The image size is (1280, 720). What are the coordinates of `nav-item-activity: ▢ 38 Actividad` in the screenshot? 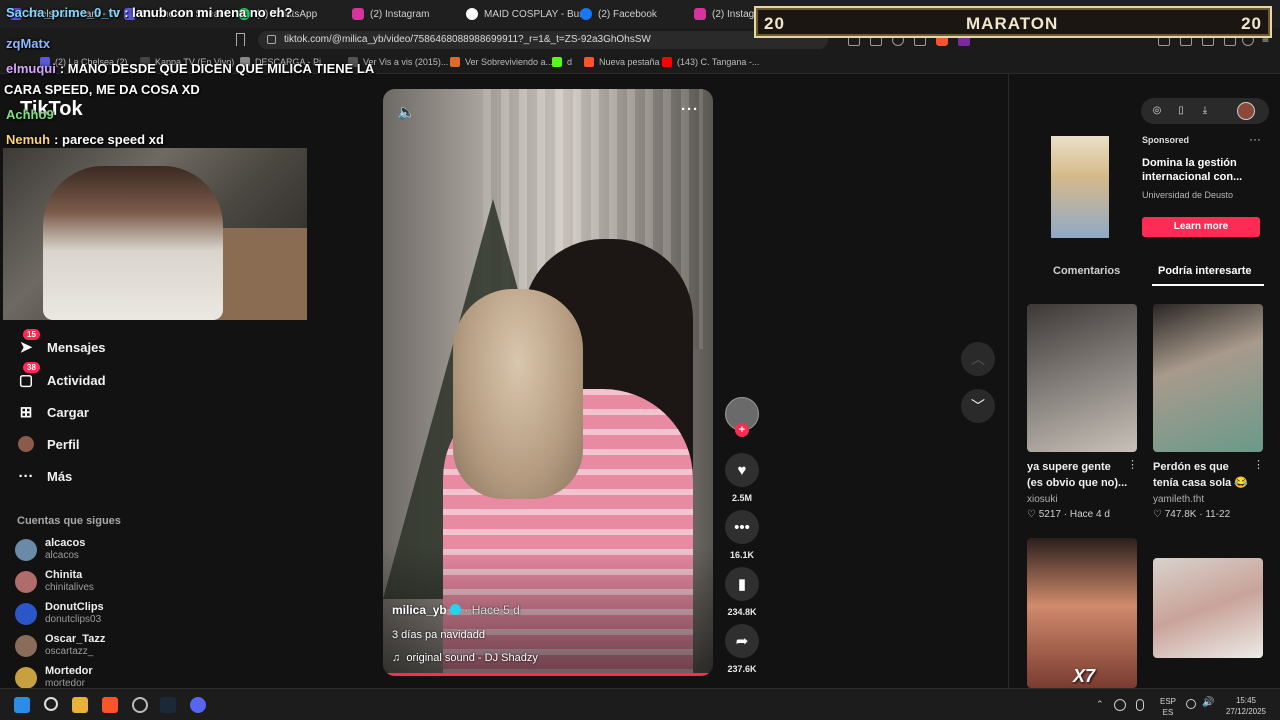 It's located at (61, 377).